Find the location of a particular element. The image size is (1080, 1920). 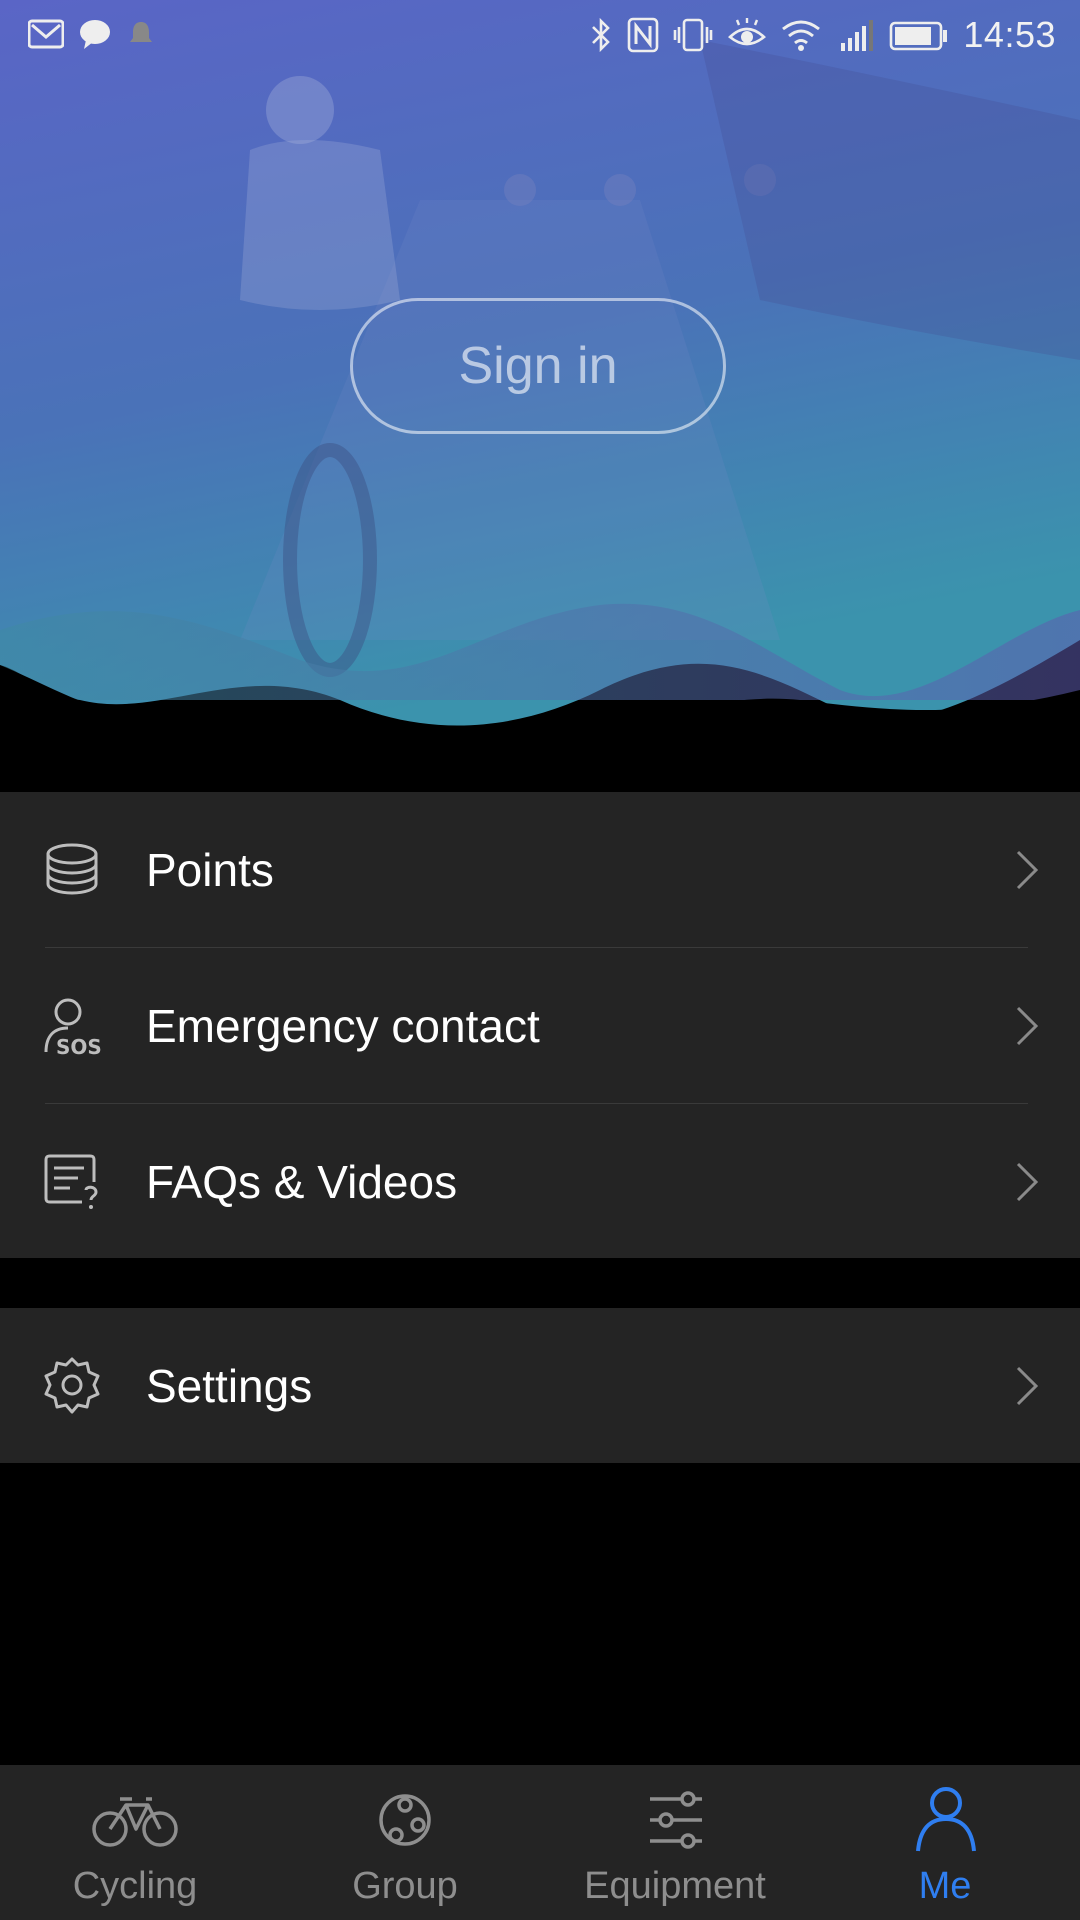

gear-icon is located at coordinates (72, 1385).